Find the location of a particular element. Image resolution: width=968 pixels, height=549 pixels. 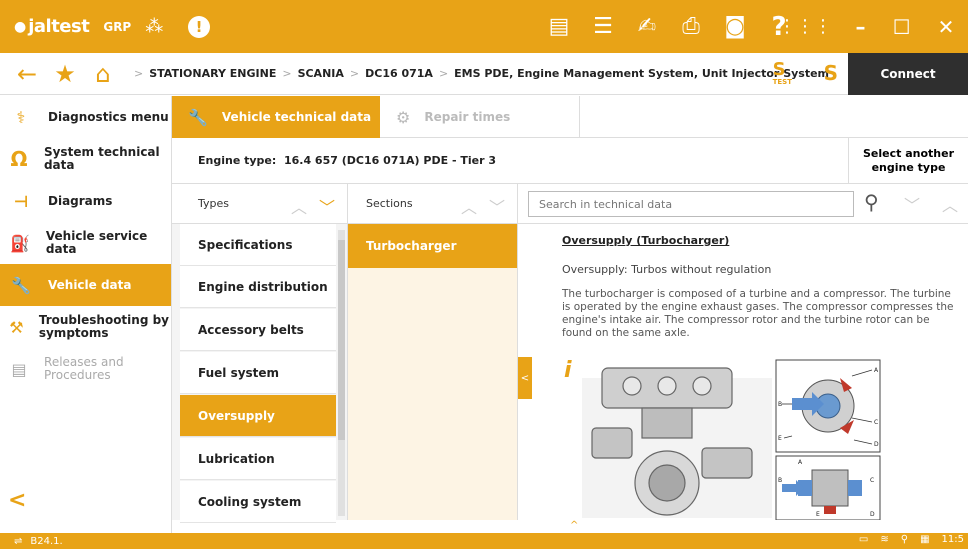

chevron-up-icon: ^ is located at coordinates (574, 525).